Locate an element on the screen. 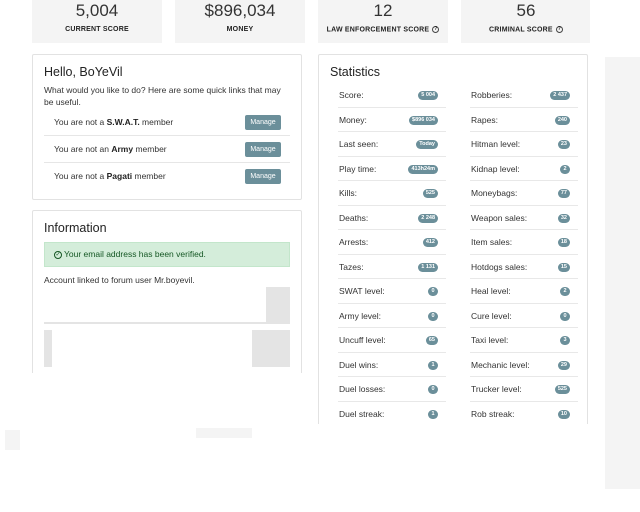  stat-label: Deaths: is located at coordinates (354, 217).